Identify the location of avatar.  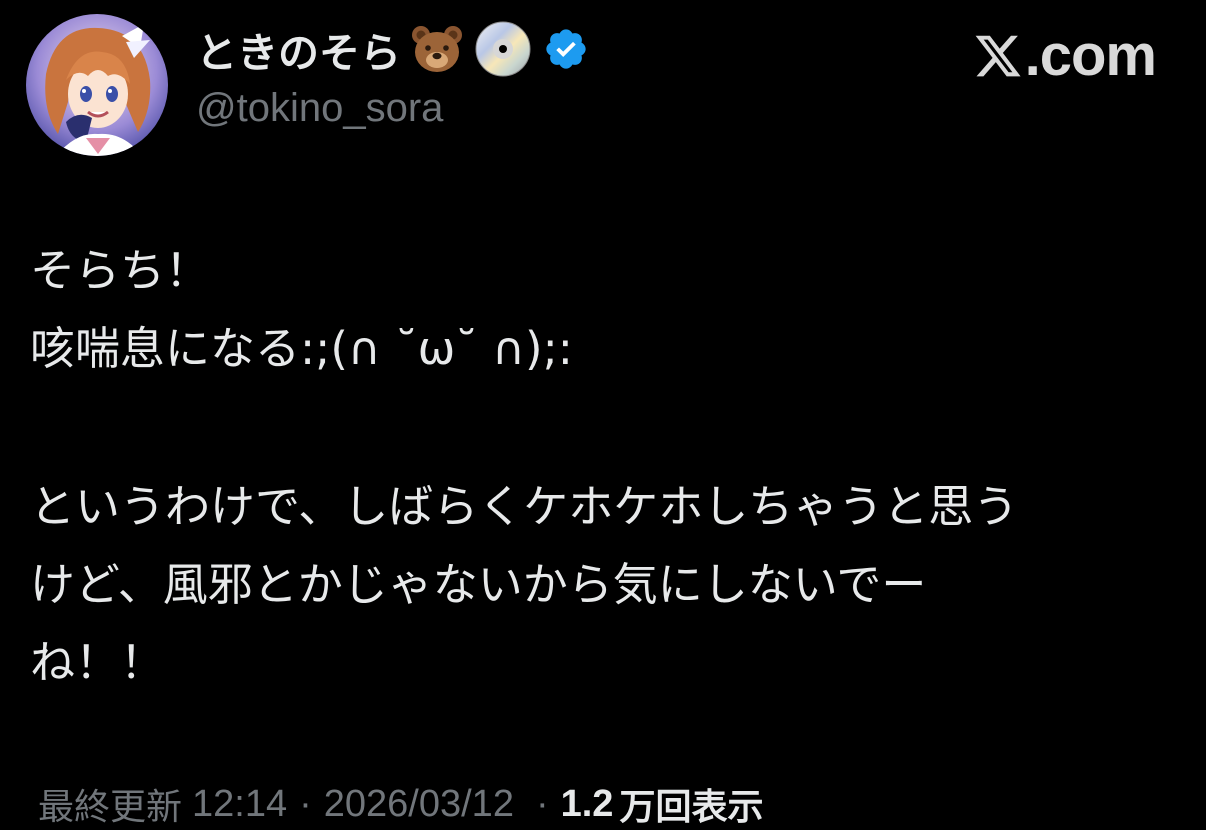
(97, 85).